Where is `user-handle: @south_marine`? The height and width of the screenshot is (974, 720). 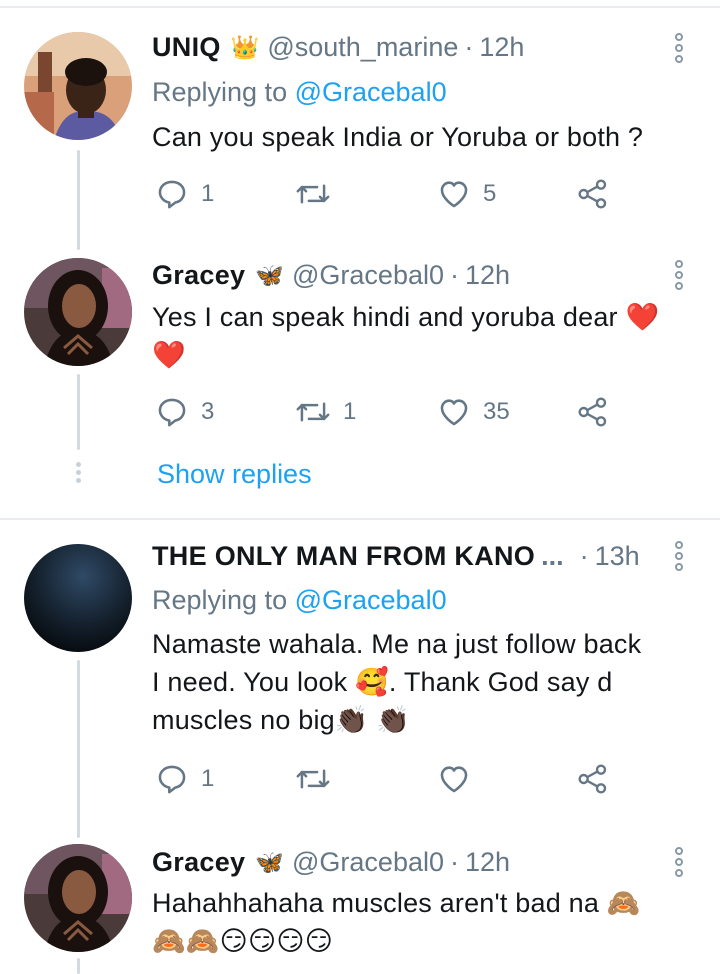 user-handle: @south_marine is located at coordinates (362, 47).